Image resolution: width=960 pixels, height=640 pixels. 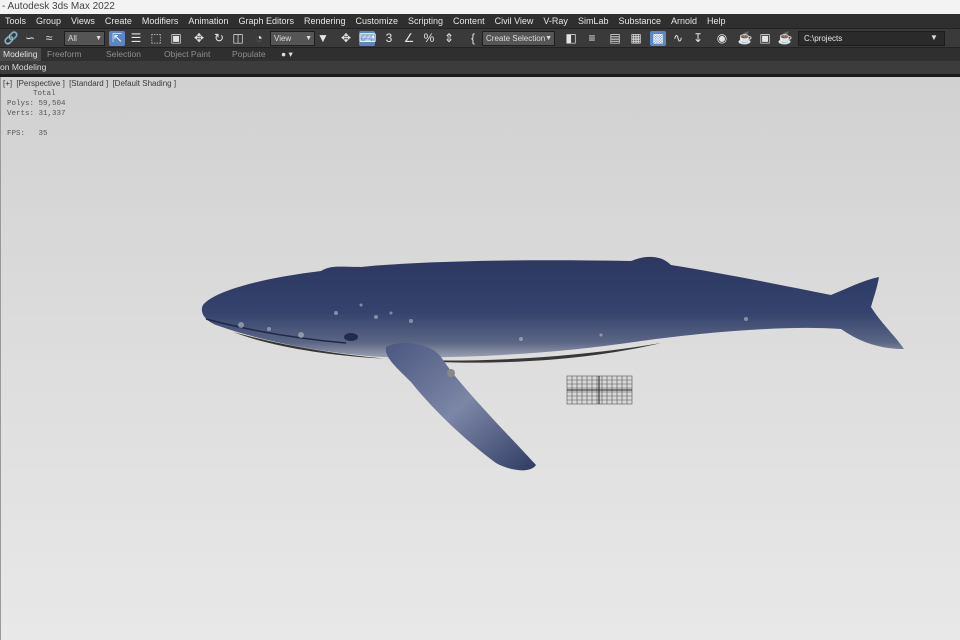 I want to click on schematic-view-icon: ↧, so click(x=698, y=38).